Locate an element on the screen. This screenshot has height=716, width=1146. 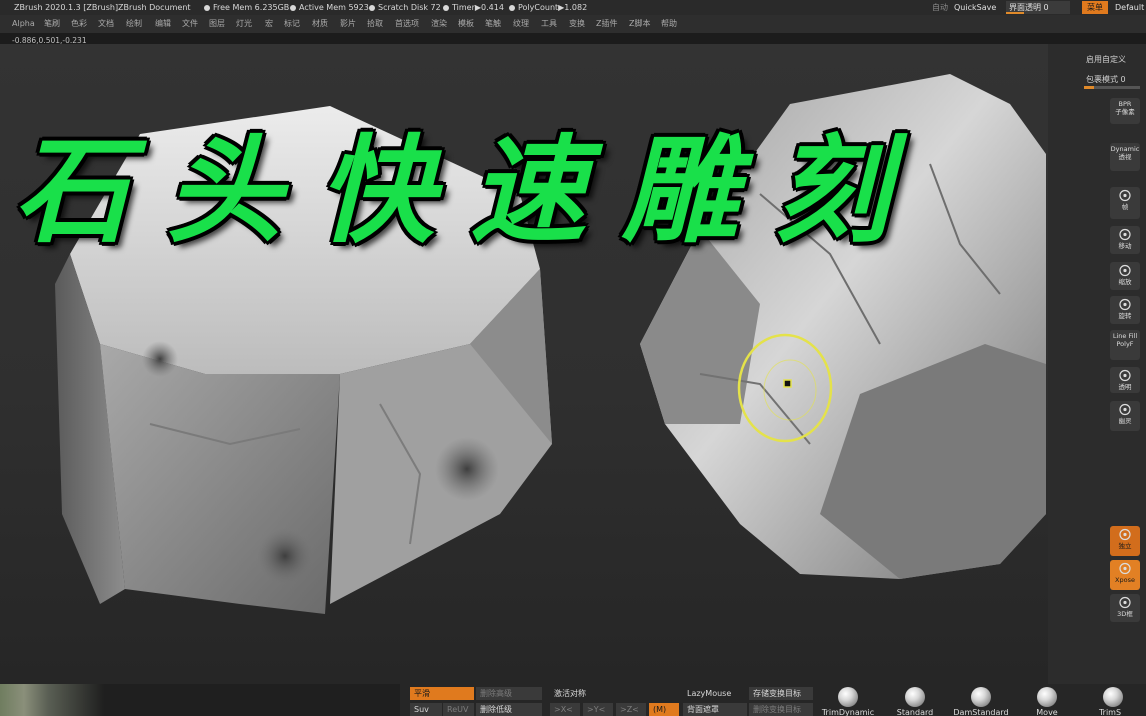
scale-button: 缩放 is located at coordinates (1125, 276).